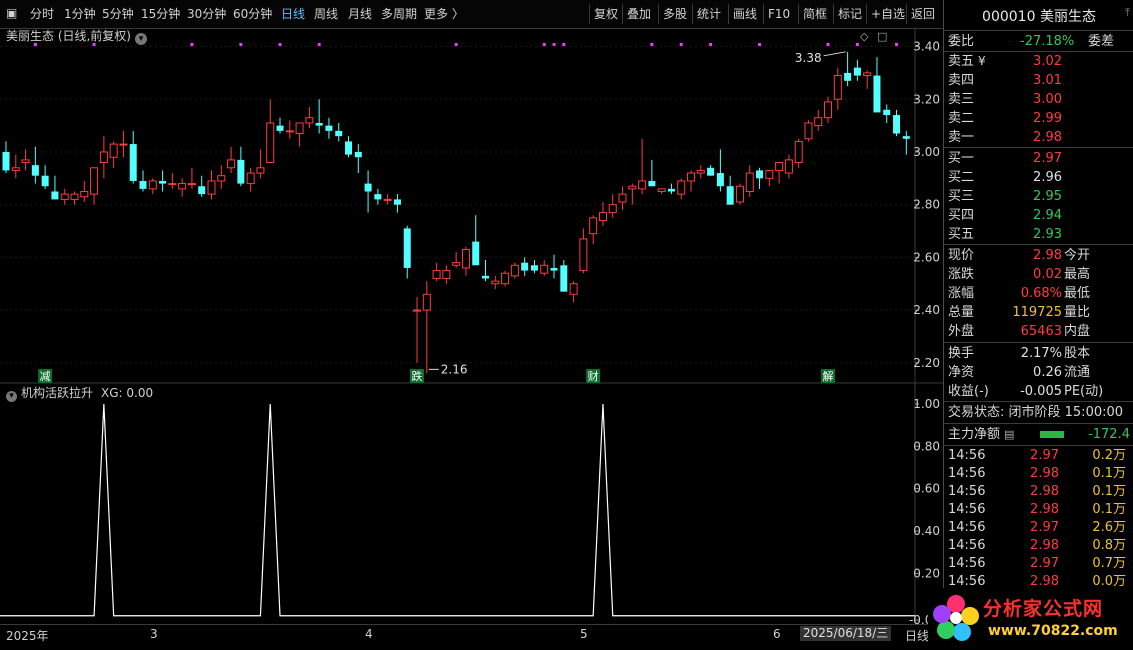 This screenshot has width=1133, height=650. What do you see at coordinates (1077, 274) in the screenshot?
I see `stat-row-label2: 最高` at bounding box center [1077, 274].